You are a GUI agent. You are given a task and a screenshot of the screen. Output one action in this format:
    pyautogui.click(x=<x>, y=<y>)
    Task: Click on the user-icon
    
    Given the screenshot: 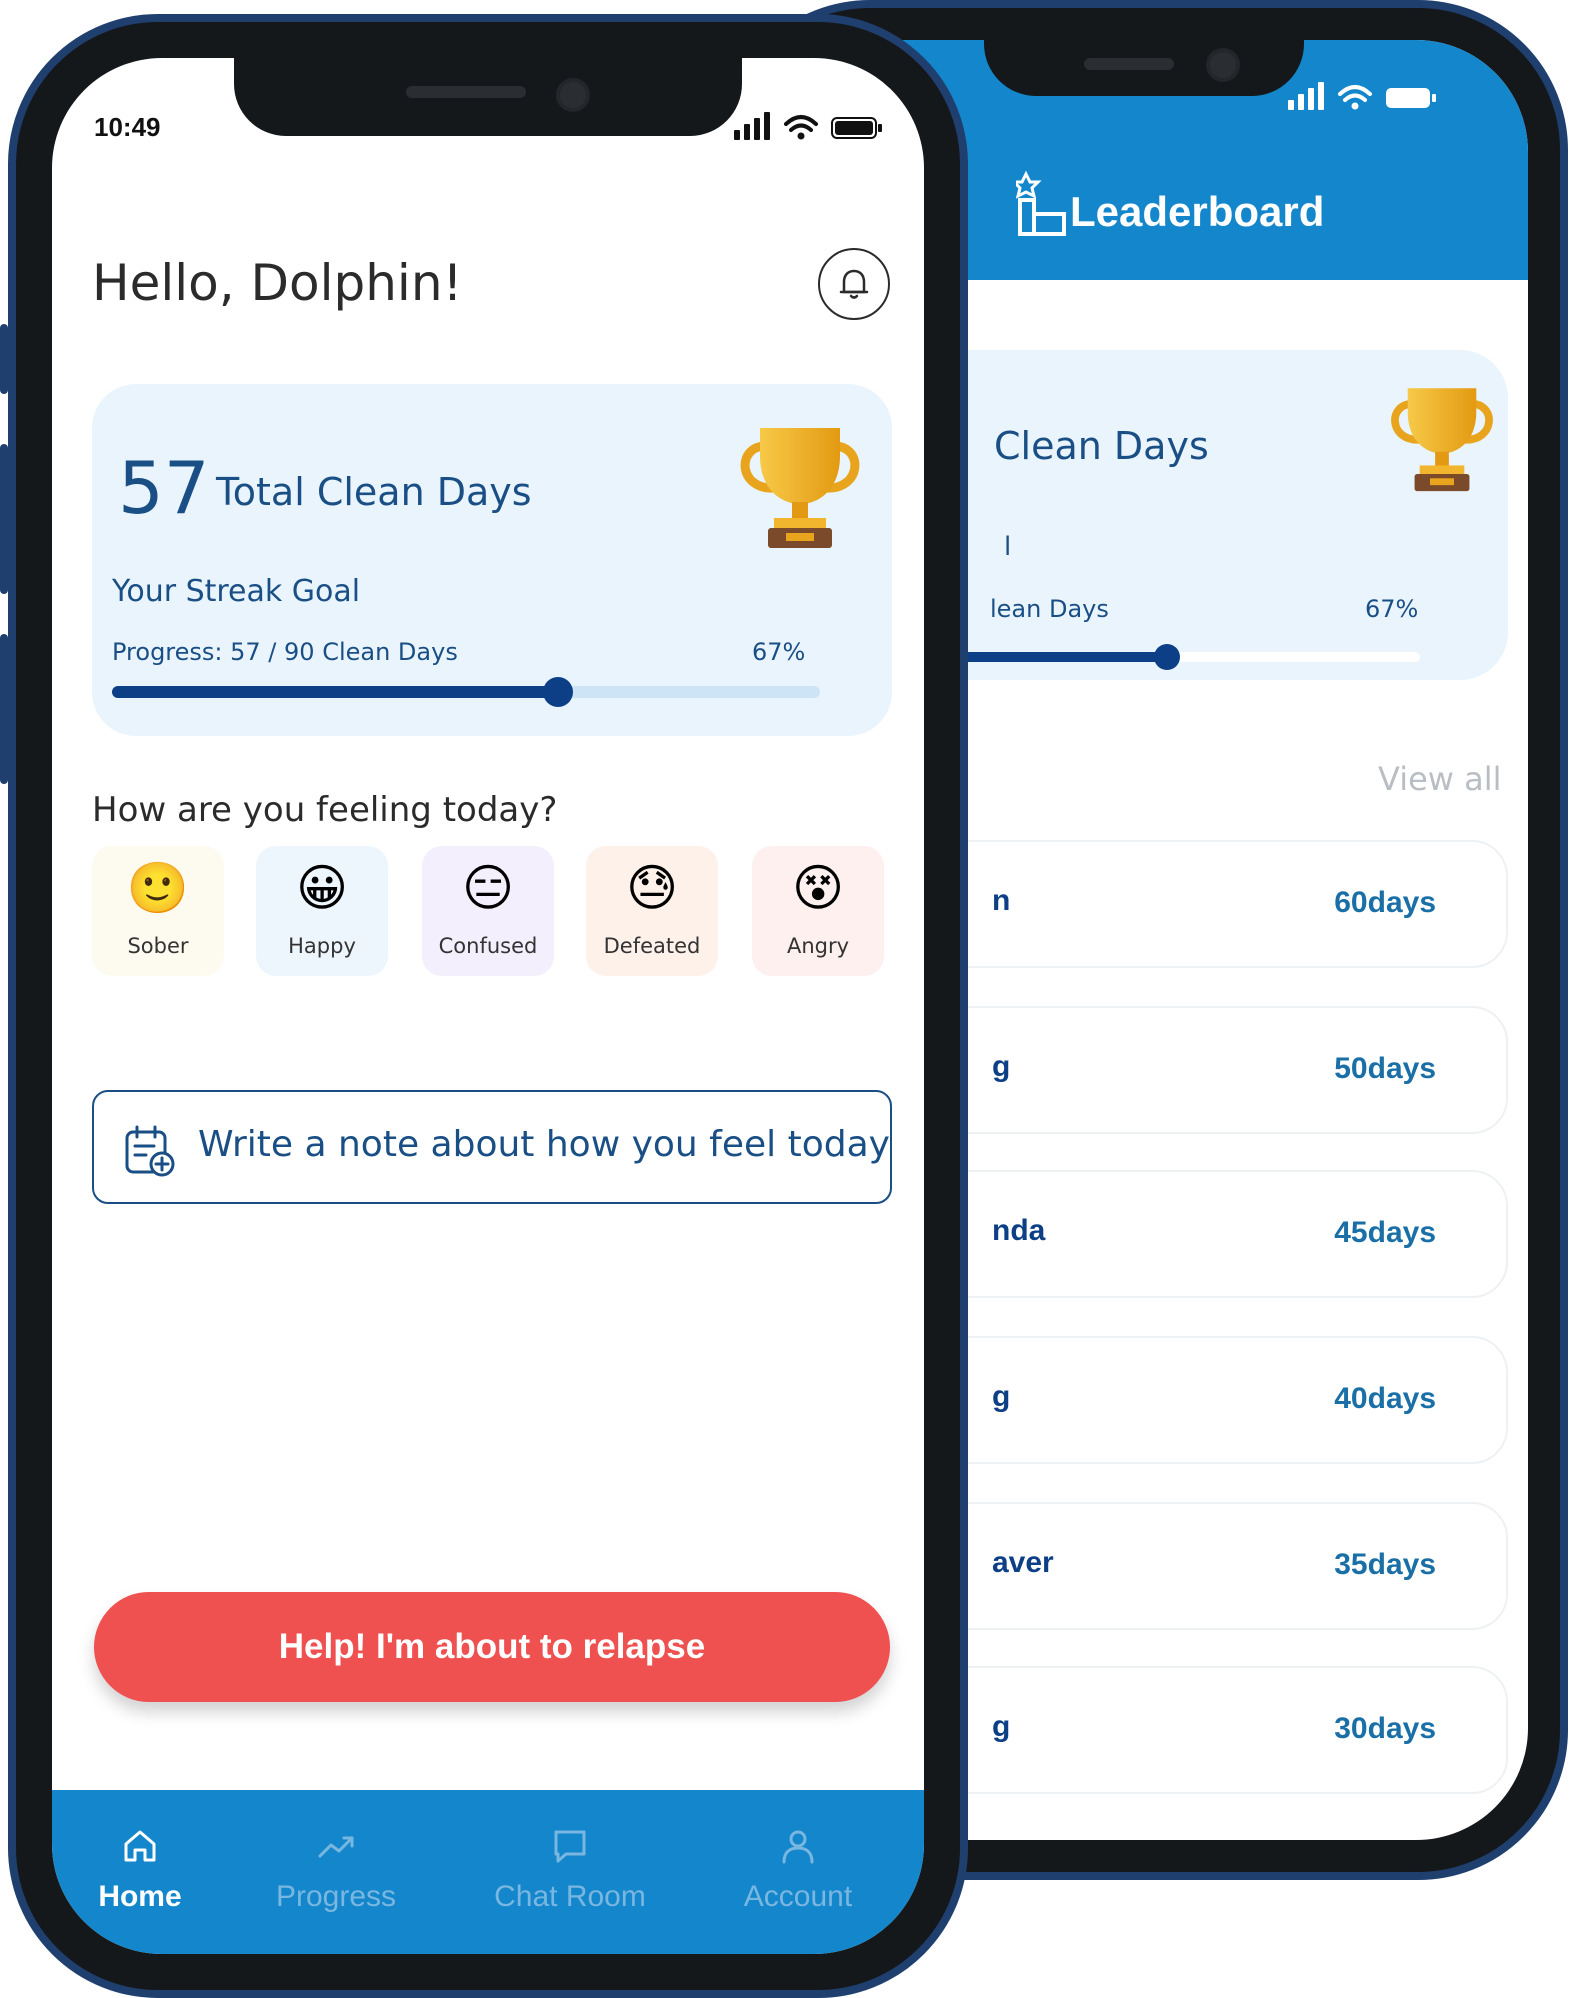 What is the action you would take?
    pyautogui.click(x=798, y=1847)
    